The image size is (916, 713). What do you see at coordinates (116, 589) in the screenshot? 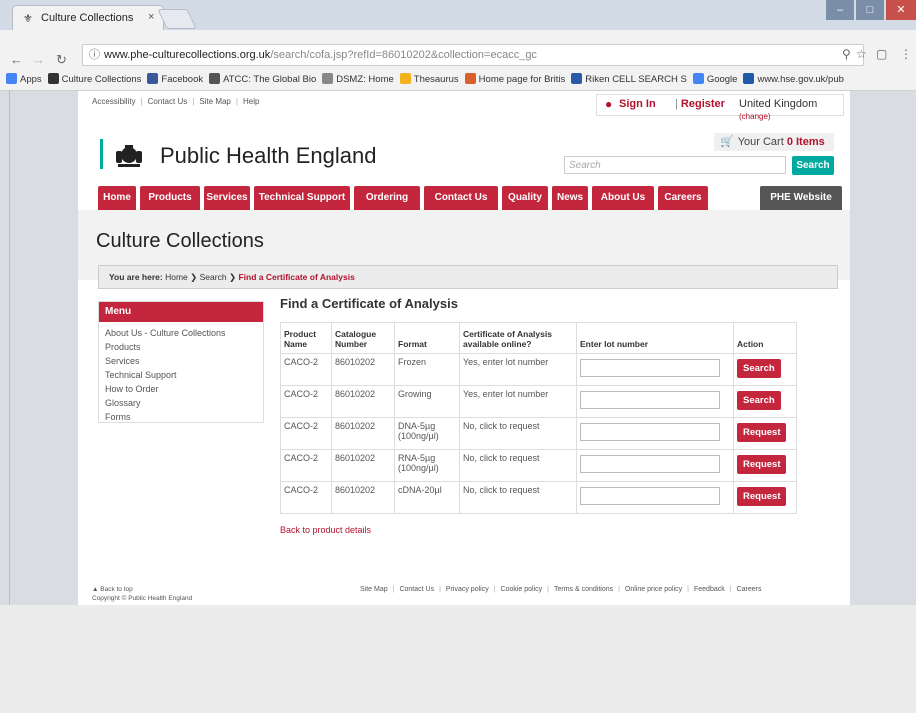
I see `back-to-top-label: Back to top` at bounding box center [116, 589].